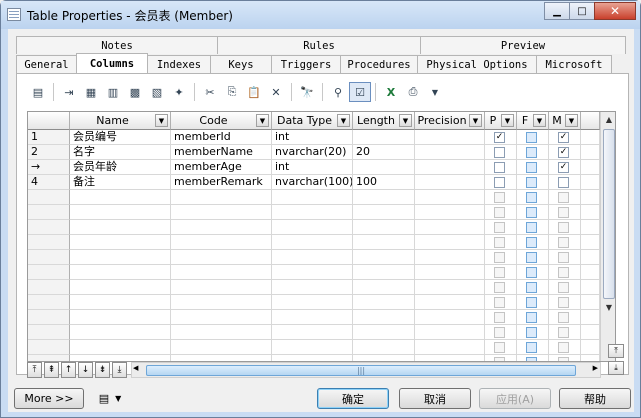 This screenshot has height=418, width=641. I want to click on delete-icon: ✕, so click(276, 92).